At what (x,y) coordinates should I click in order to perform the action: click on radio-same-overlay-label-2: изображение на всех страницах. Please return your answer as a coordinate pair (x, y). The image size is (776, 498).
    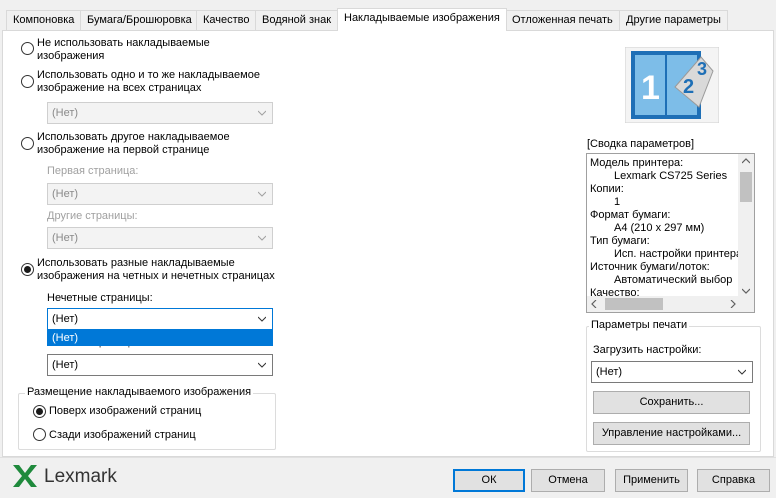
    Looking at the image, I should click on (119, 88).